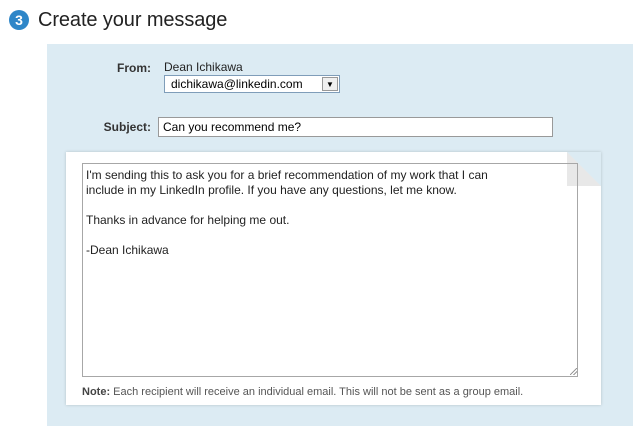  Describe the element at coordinates (573, 371) in the screenshot. I see `resize-grip-icon` at that location.